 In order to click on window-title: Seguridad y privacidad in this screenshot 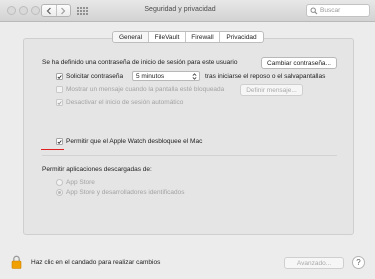, I will do `click(180, 9)`.